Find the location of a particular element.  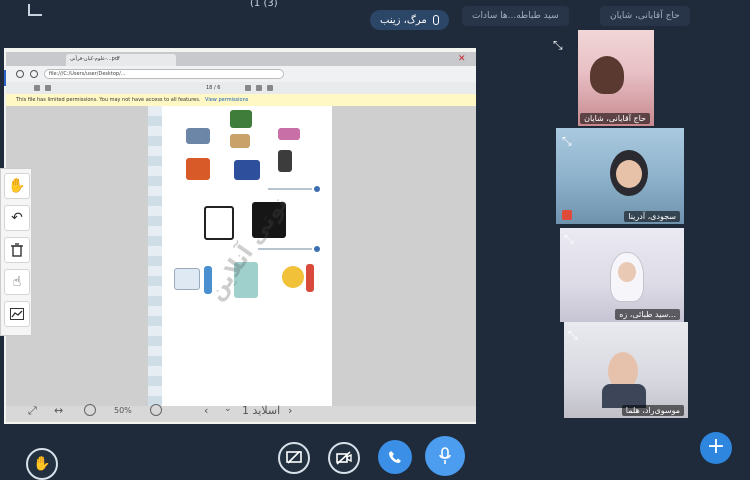

participant-tab-2: حاج آقایانی، شایان is located at coordinates (645, 16).